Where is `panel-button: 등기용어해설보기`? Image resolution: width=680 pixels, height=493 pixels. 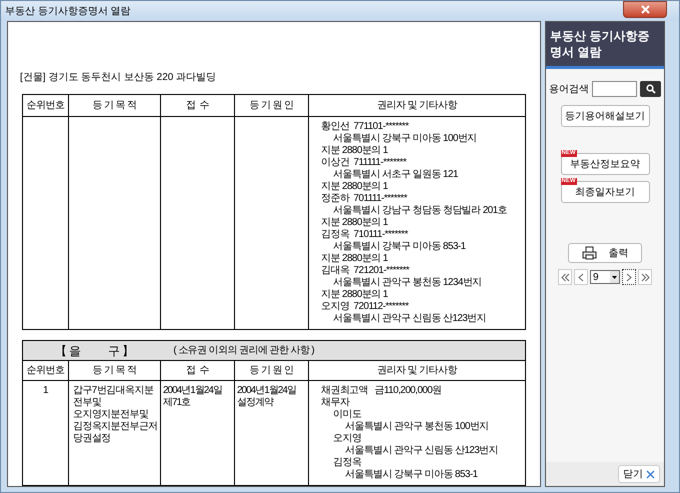 panel-button: 등기용어해설보기 is located at coordinates (605, 116).